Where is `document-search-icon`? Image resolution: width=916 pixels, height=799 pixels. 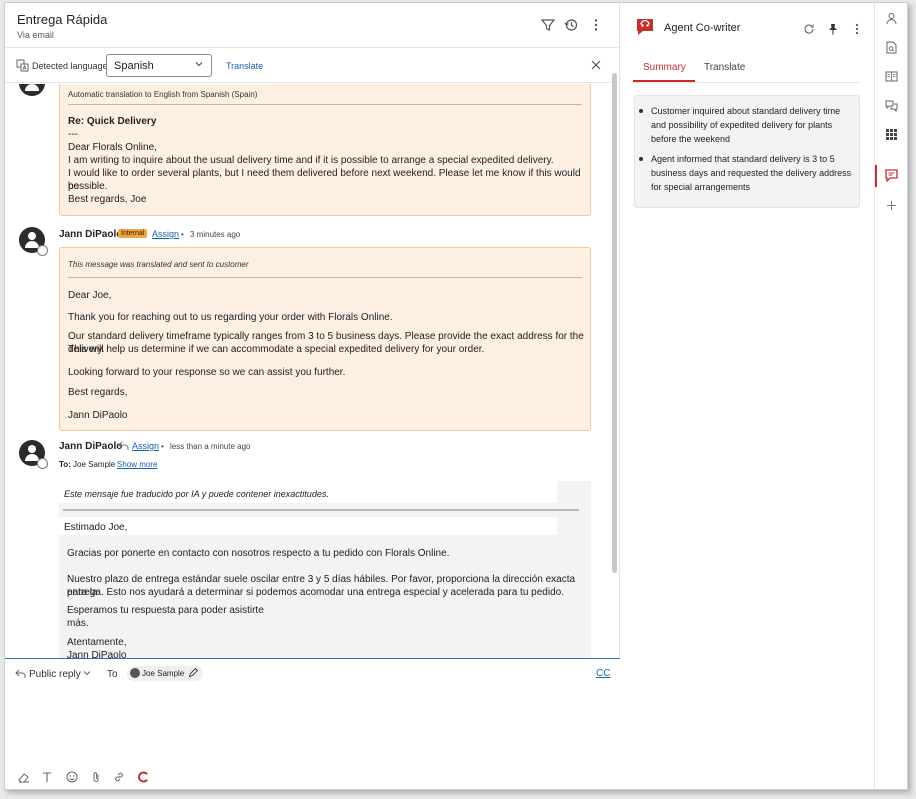
document-search-icon is located at coordinates (891, 47).